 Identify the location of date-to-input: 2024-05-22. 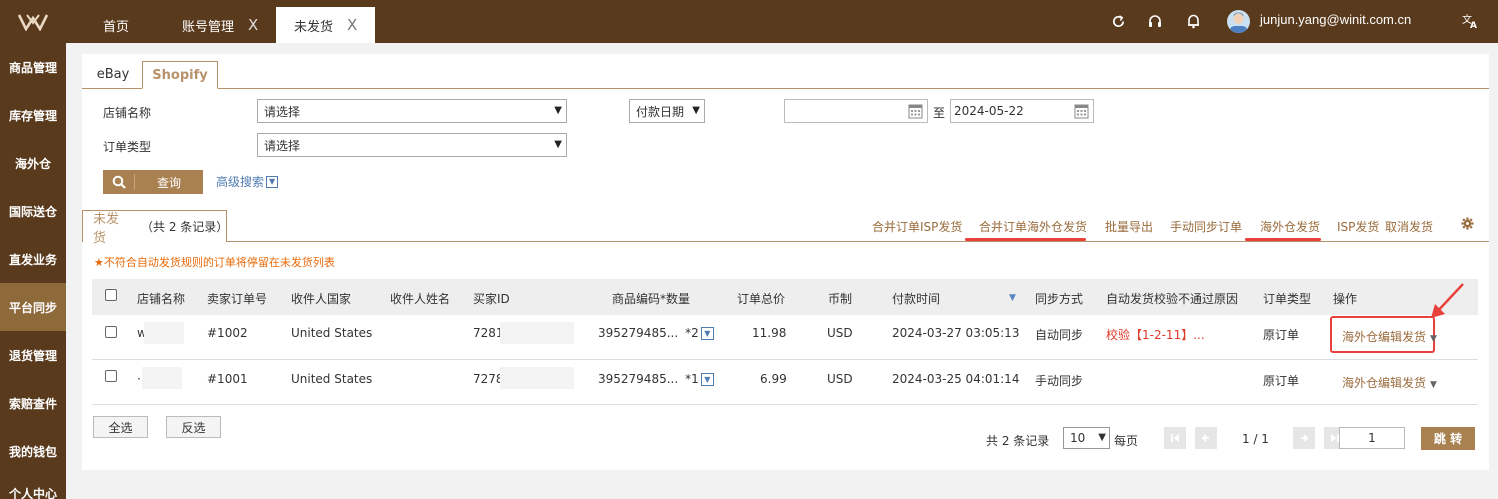
(1022, 111).